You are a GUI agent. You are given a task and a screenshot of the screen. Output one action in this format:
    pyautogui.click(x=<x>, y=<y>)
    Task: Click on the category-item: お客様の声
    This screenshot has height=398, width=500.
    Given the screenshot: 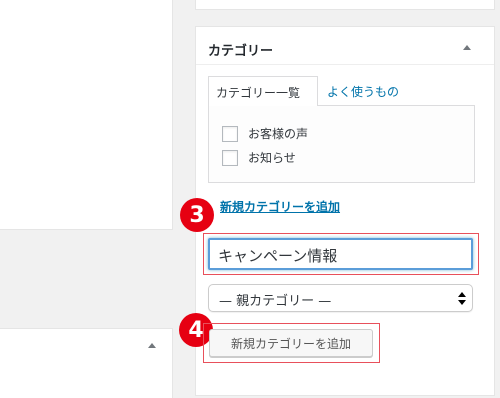 What is the action you would take?
    pyautogui.click(x=265, y=133)
    